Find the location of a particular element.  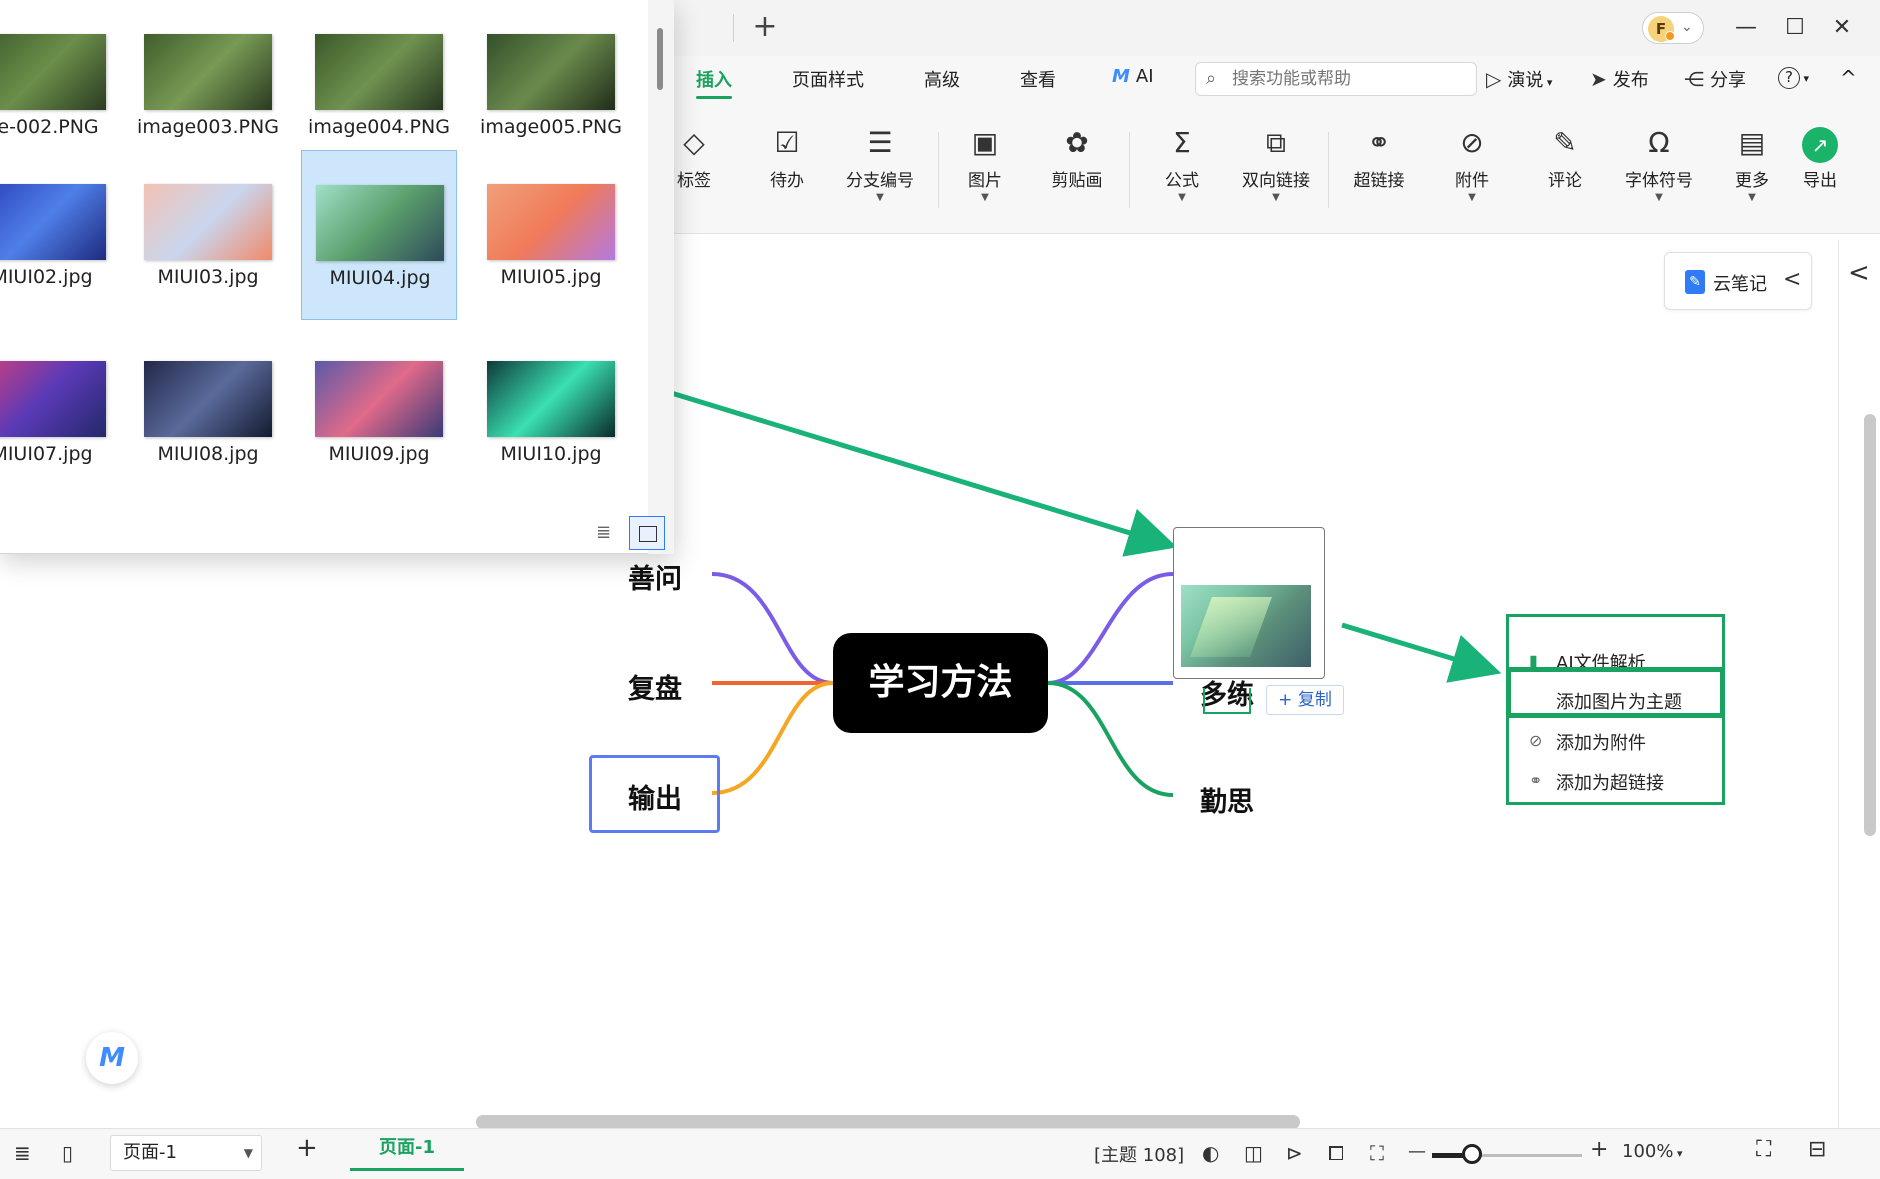

close-button: ✕ is located at coordinates (1842, 28).